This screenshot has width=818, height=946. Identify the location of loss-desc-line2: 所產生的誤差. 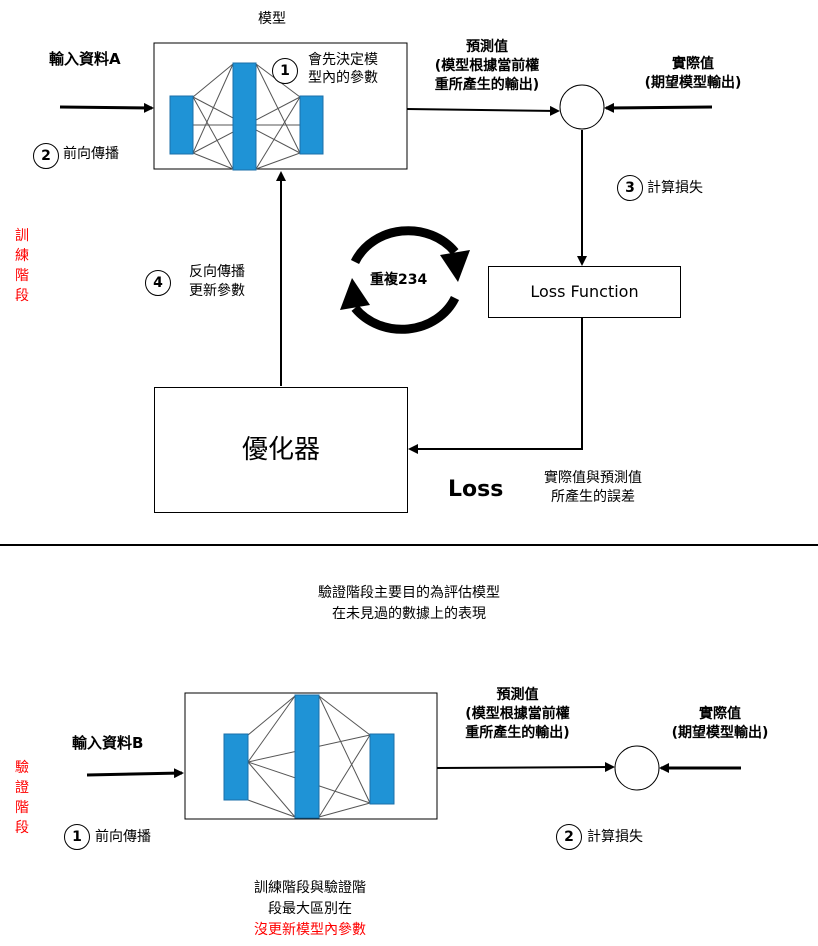
(593, 497).